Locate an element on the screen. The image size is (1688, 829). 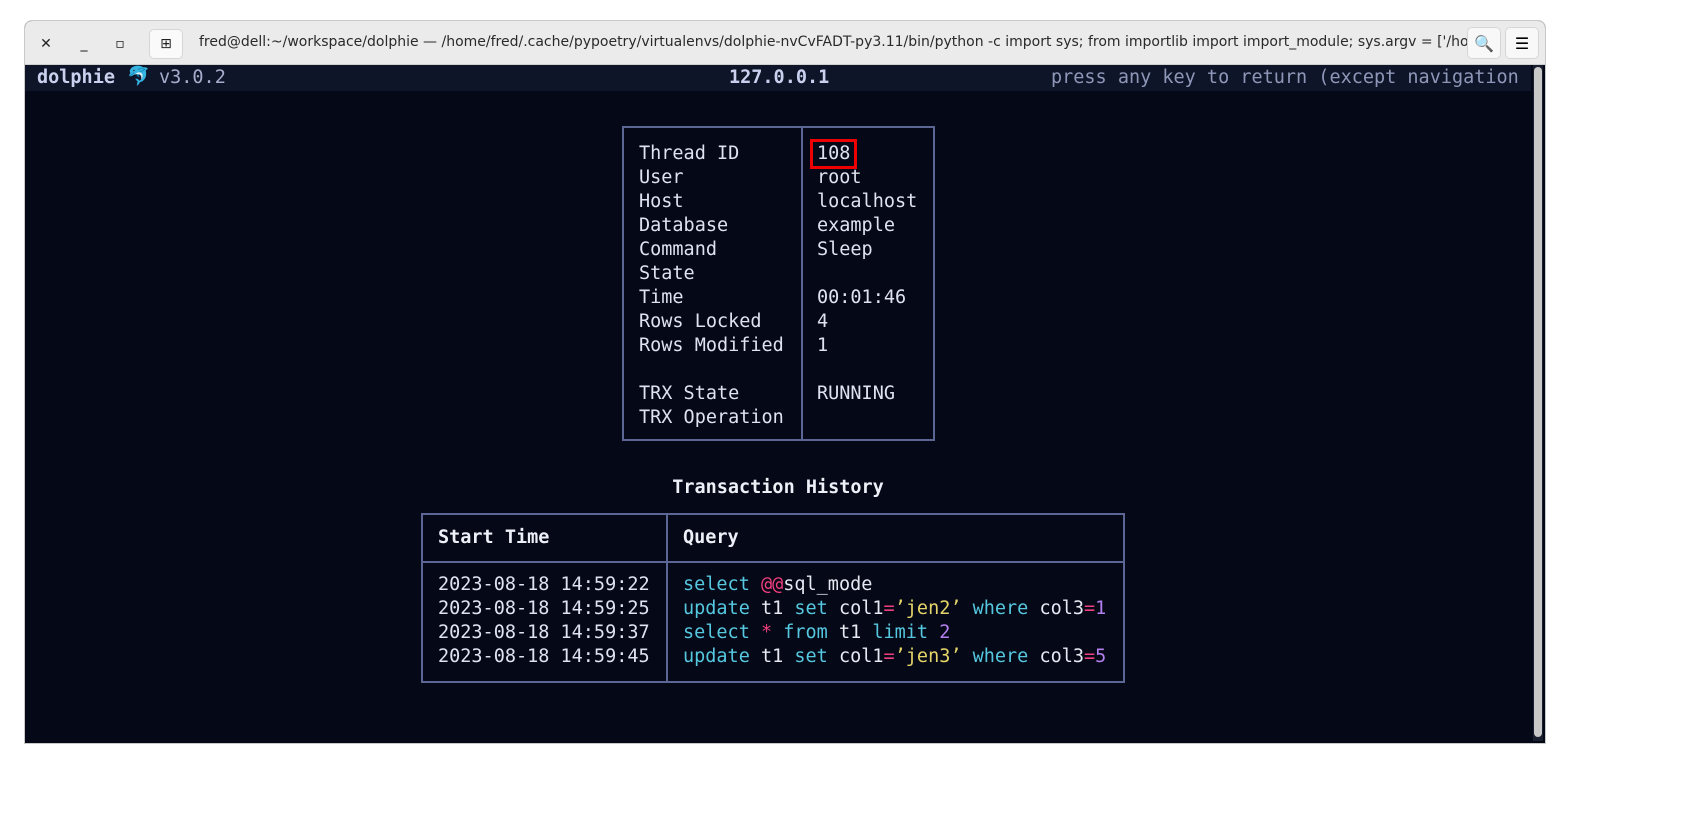
menu-icon: ☰ is located at coordinates (1522, 43).